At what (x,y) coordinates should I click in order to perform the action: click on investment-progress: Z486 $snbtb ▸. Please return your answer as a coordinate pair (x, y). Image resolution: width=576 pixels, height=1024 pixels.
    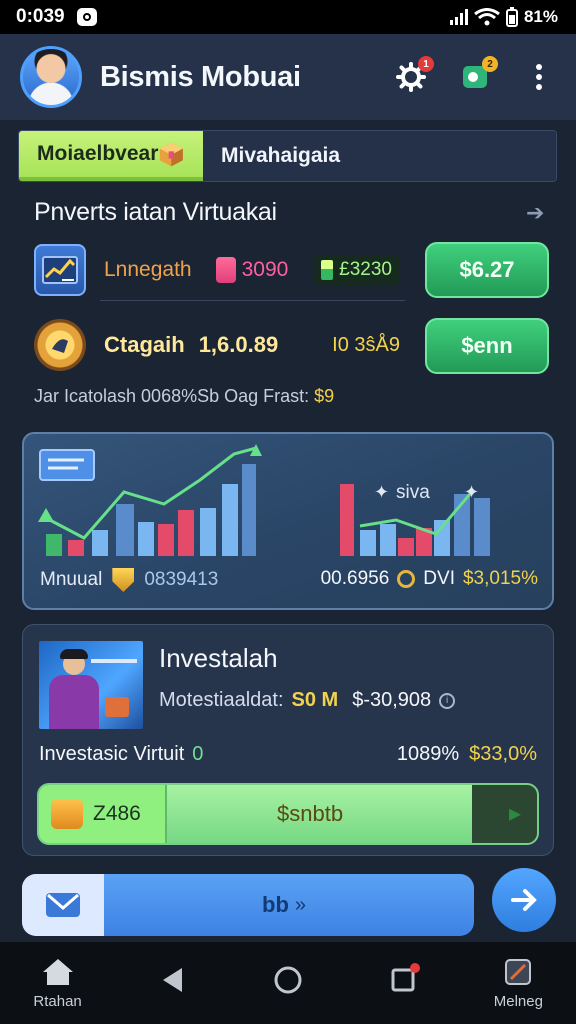
    Looking at the image, I should click on (288, 814).